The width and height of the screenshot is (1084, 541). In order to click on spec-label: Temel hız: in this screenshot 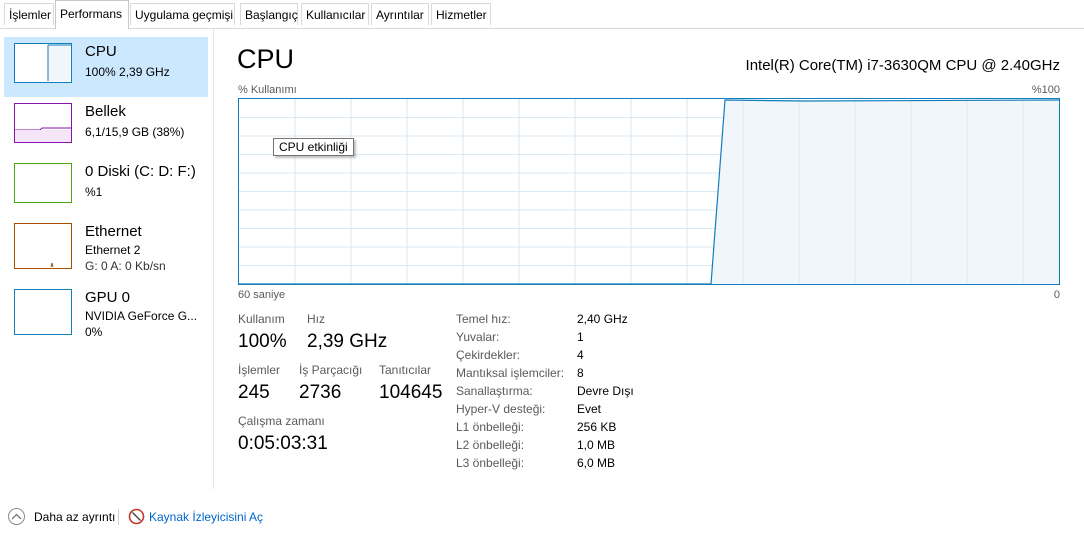, I will do `click(483, 319)`.